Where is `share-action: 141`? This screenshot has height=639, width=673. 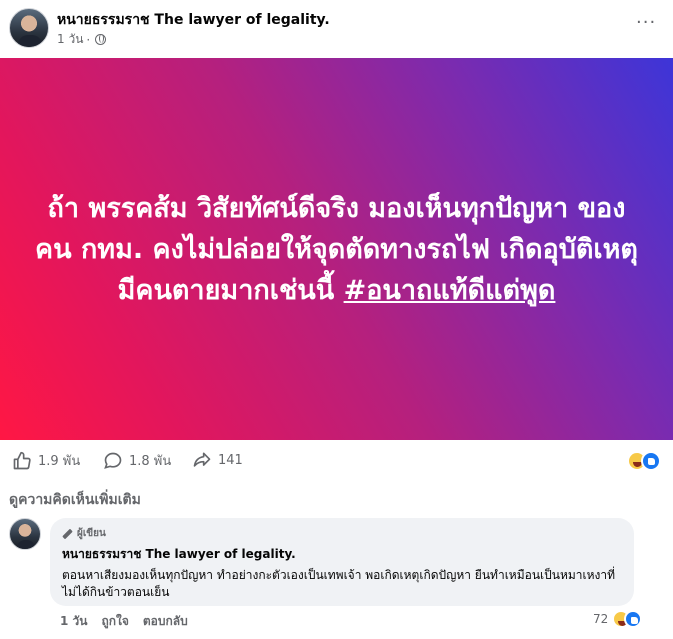
share-action: 141 is located at coordinates (217, 460).